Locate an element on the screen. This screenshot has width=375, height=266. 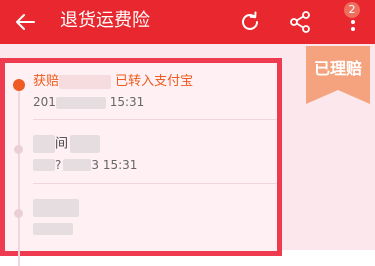
timeline-item: 获赔 已转入支付宝 201 15:31 is located at coordinates (113, 91).